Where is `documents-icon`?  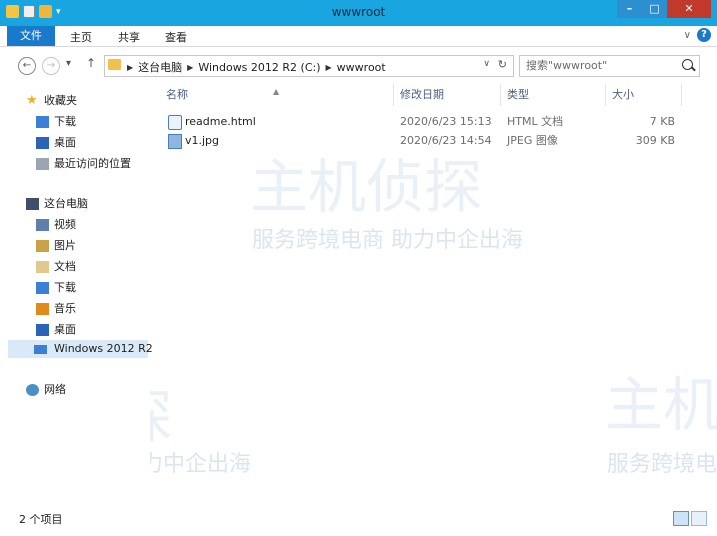 documents-icon is located at coordinates (42, 267).